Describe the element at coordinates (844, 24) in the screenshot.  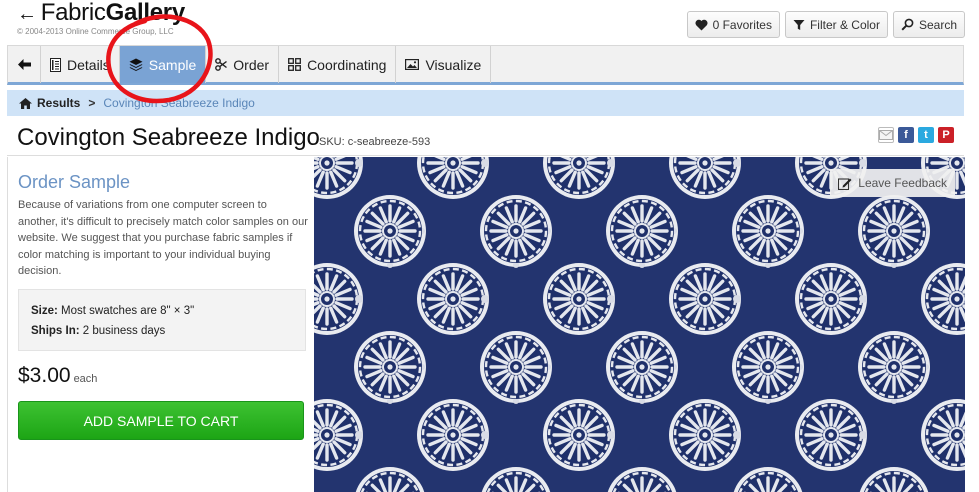
I see `filter-color-label: Filter & Color` at that location.